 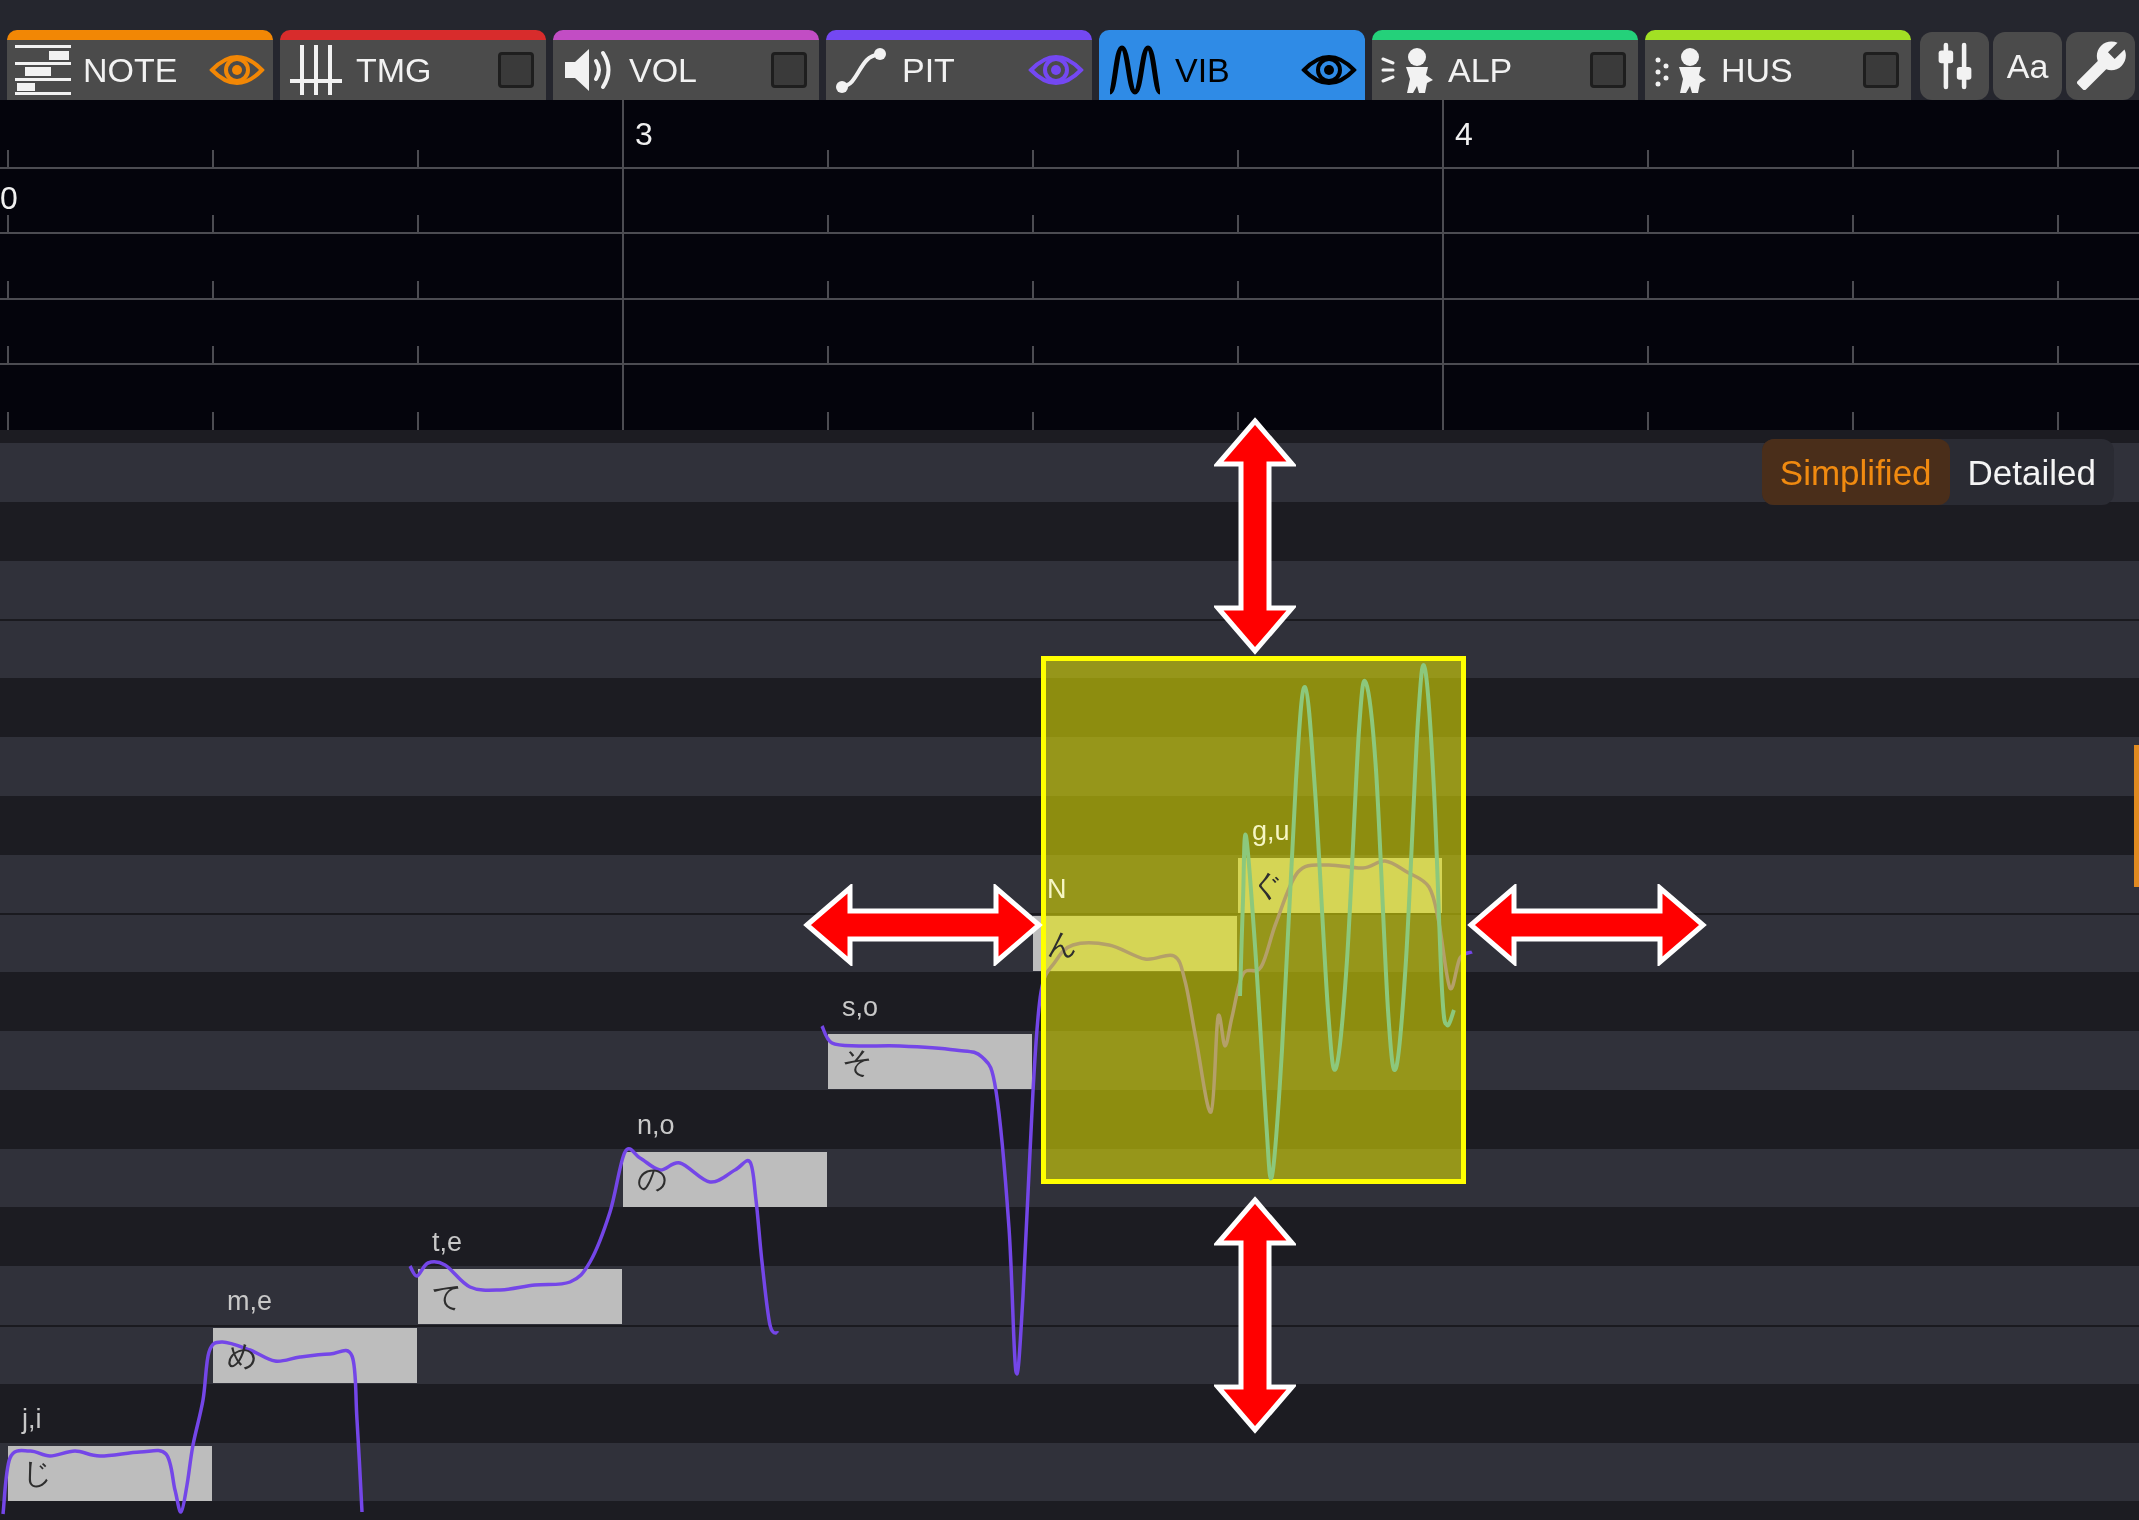 What do you see at coordinates (1464, 134) in the screenshot?
I see `bar-number: 4` at bounding box center [1464, 134].